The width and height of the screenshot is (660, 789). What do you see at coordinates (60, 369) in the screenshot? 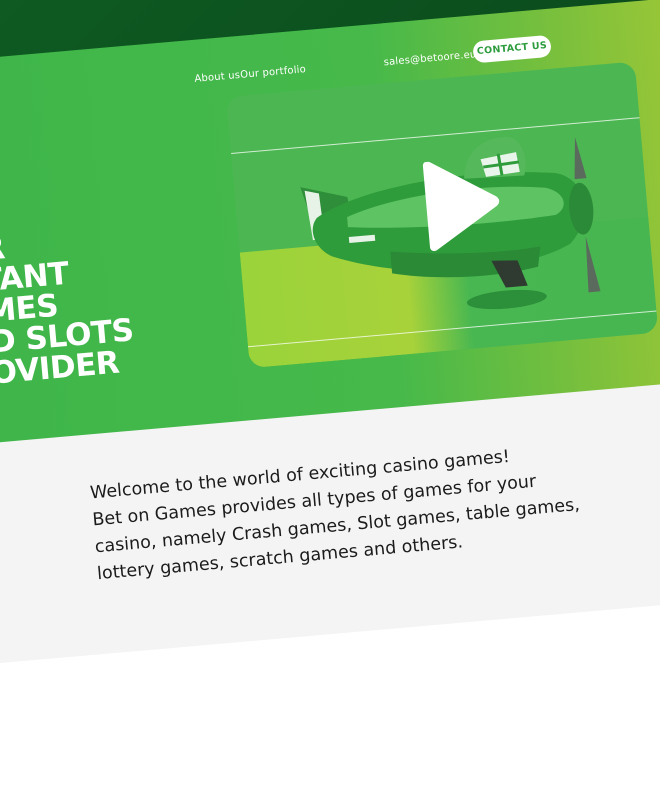
I see `headline-line: ROVIDER` at bounding box center [60, 369].